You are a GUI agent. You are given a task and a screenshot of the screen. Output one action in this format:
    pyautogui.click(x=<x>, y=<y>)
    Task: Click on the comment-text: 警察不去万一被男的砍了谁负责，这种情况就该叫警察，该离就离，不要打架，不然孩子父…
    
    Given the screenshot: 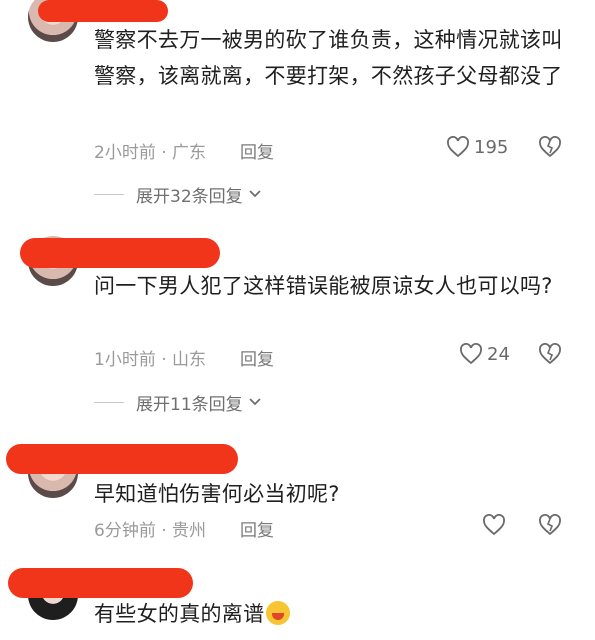 What is the action you would take?
    pyautogui.click(x=328, y=58)
    